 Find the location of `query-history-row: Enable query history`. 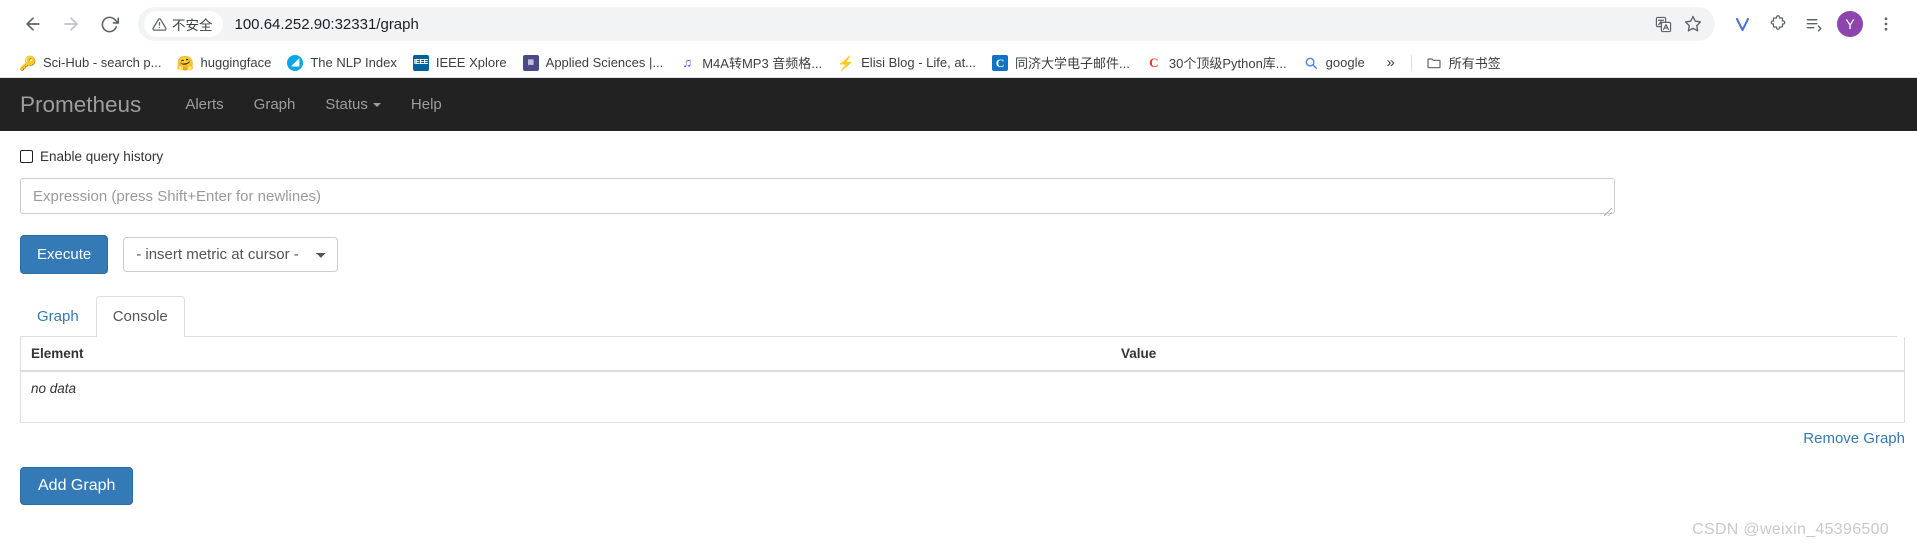

query-history-row: Enable query history is located at coordinates (958, 156).